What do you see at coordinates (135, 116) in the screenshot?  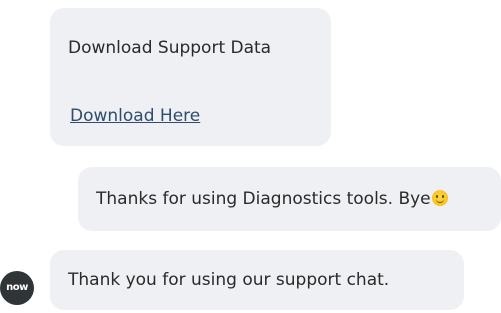 I see `download-link: Download Here` at bounding box center [135, 116].